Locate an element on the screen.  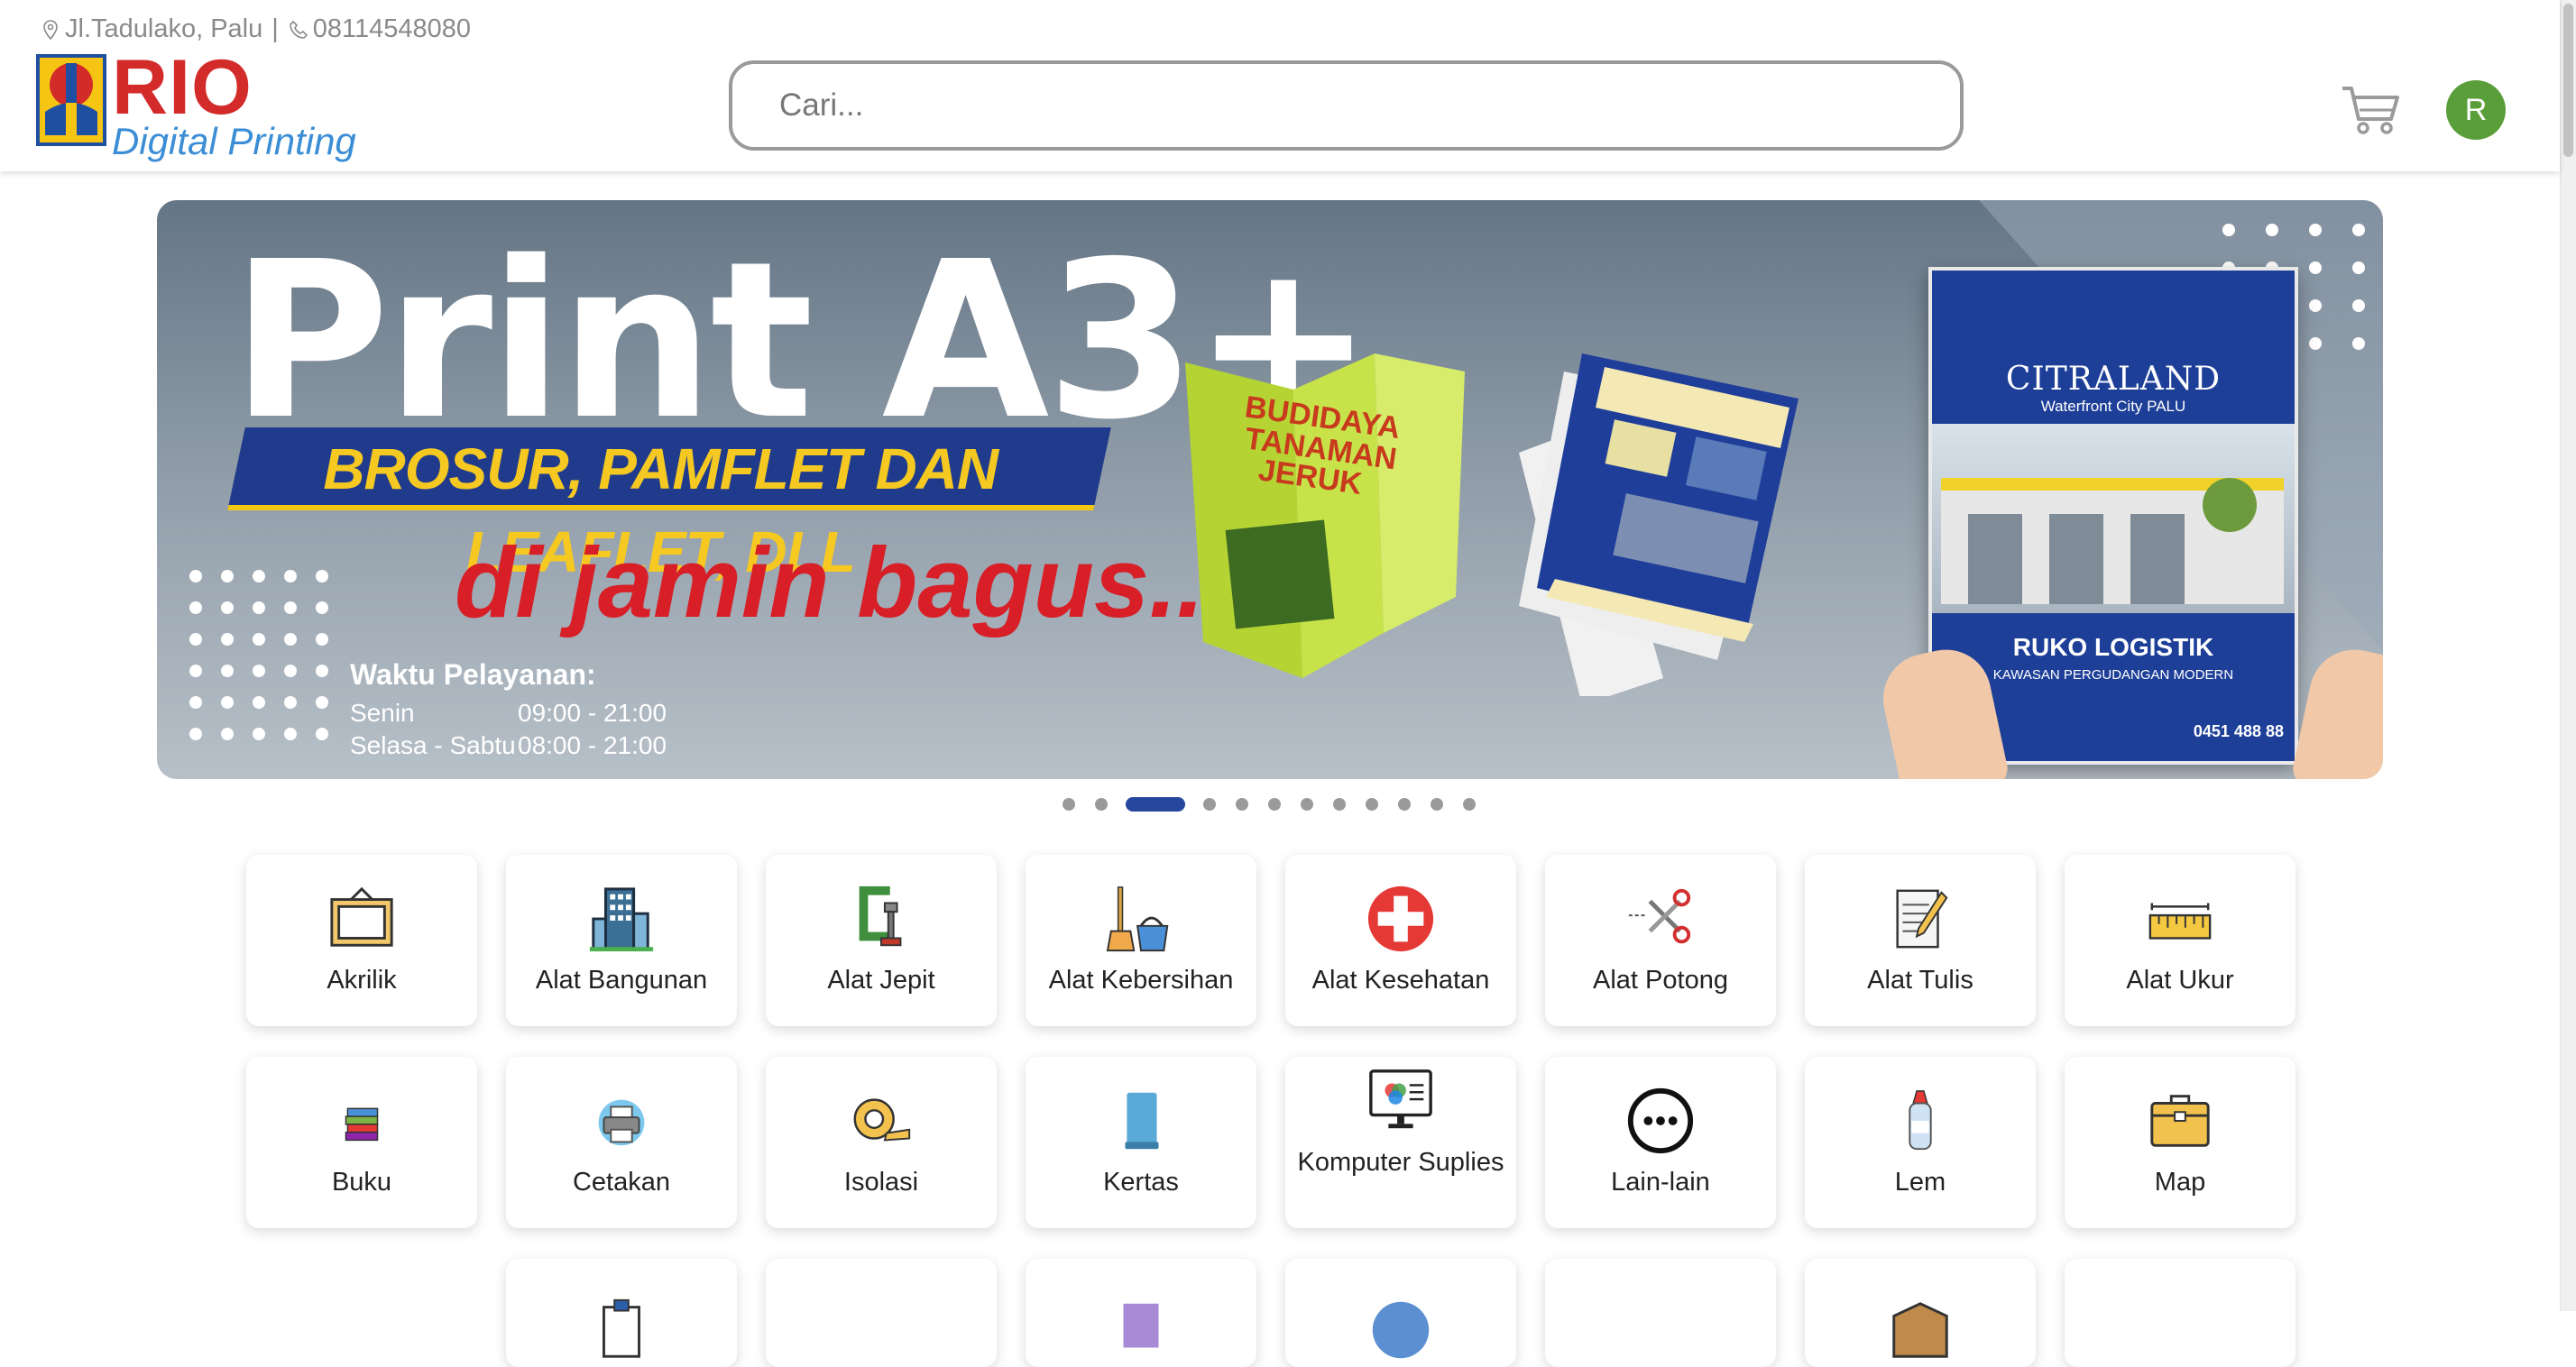
category-label: Alat Tulis is located at coordinates (1920, 980).